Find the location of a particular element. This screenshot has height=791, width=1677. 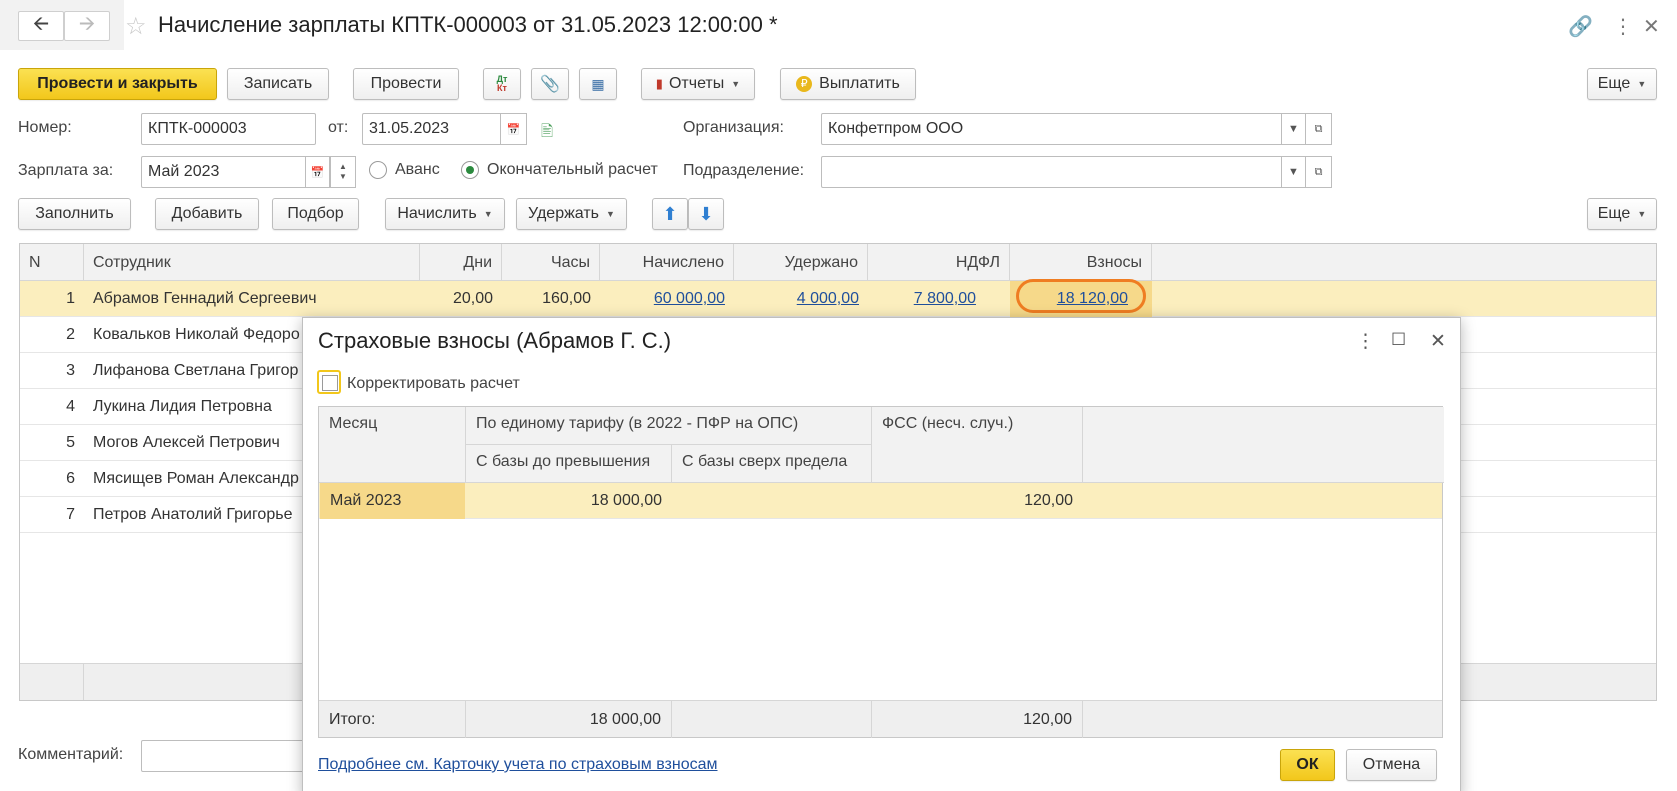

row-number: 3 is located at coordinates (70, 370).